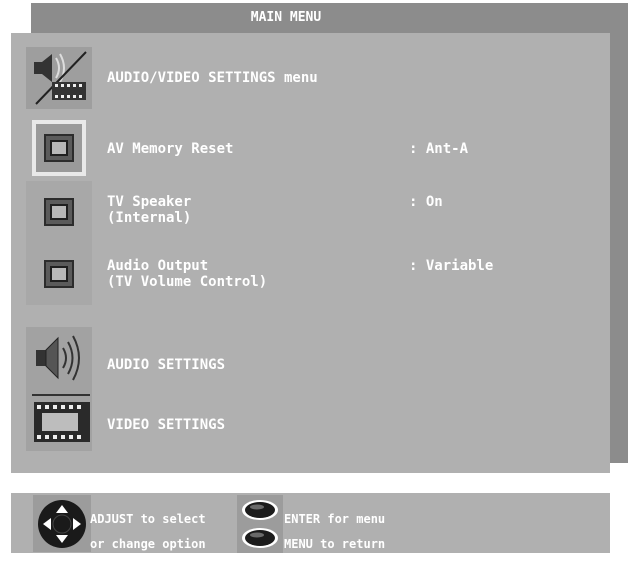 The height and width of the screenshot is (563, 632). Describe the element at coordinates (149, 210) in the screenshot. I see `menu-item-tv-speaker: TV Speaker (Internal)` at that location.